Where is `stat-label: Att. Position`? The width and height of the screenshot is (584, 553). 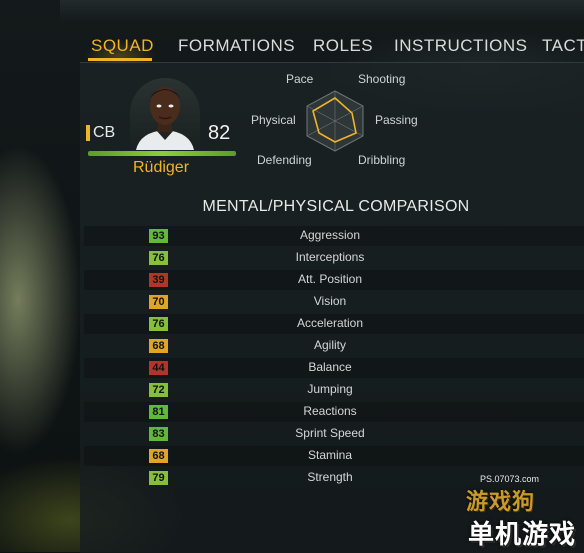
stat-label: Att. Position is located at coordinates (330, 279).